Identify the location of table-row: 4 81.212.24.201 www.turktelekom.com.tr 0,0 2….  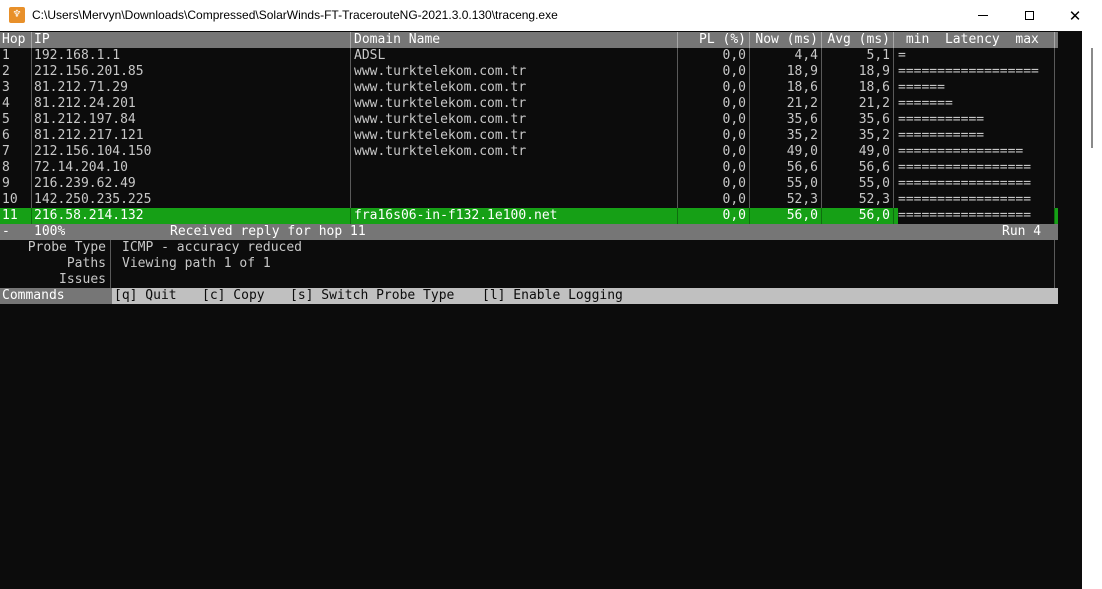
(529, 104).